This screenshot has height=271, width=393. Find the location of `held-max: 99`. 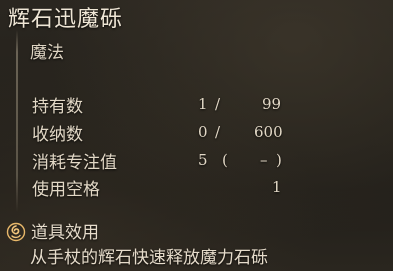

held-max: 99 is located at coordinates (272, 104).